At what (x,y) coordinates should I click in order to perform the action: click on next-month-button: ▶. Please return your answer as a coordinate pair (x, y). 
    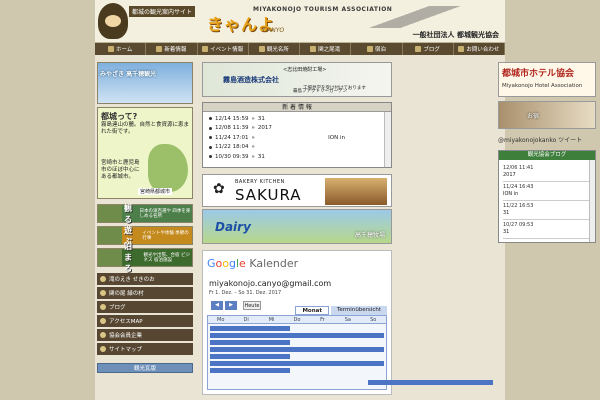
    Looking at the image, I should click on (231, 305).